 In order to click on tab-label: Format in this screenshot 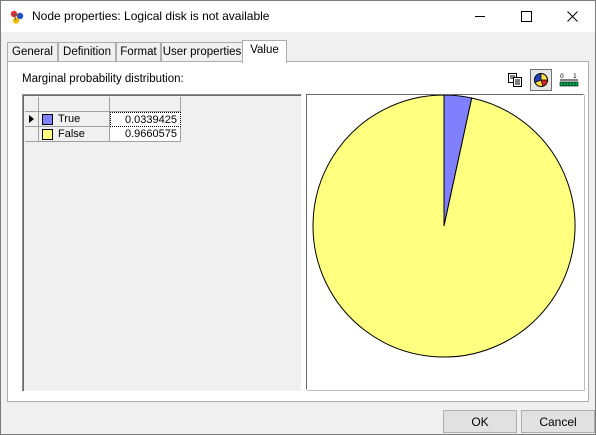, I will do `click(138, 52)`.